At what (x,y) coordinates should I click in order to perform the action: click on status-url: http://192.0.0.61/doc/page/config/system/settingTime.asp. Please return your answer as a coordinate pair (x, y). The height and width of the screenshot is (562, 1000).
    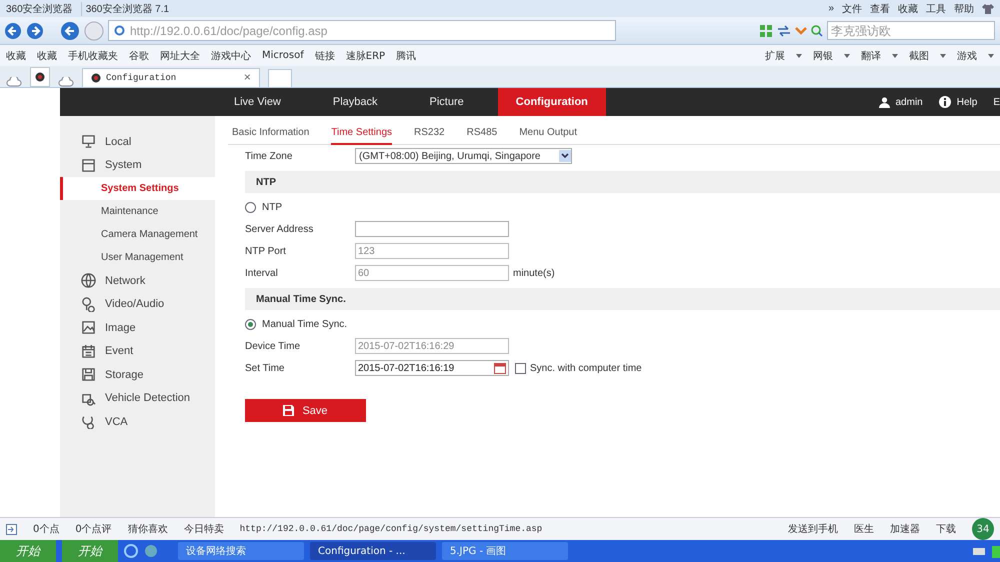
    Looking at the image, I should click on (391, 529).